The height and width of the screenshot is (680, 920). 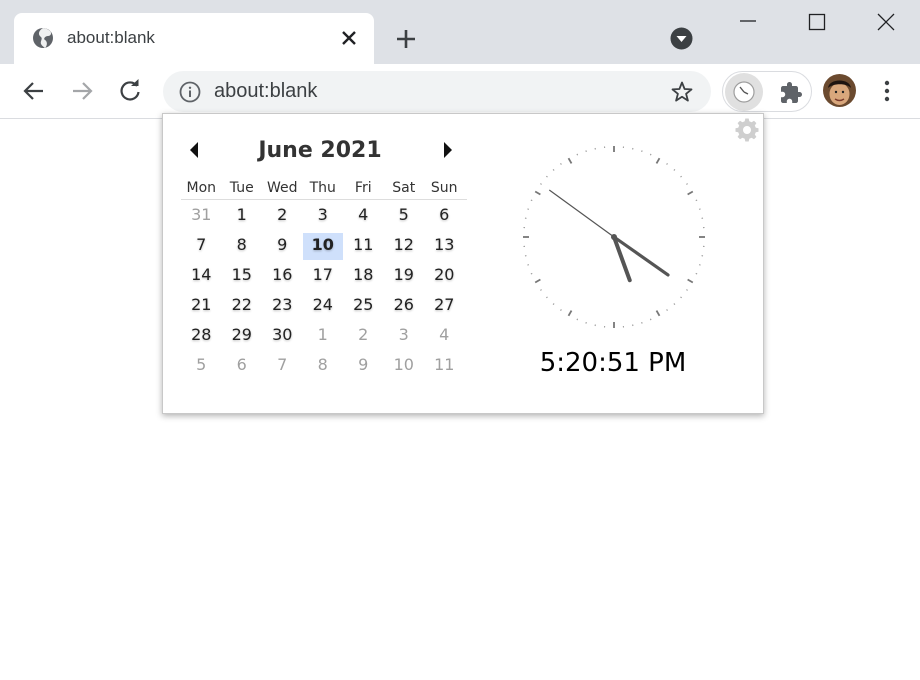 I want to click on profile-avatar, so click(x=839, y=90).